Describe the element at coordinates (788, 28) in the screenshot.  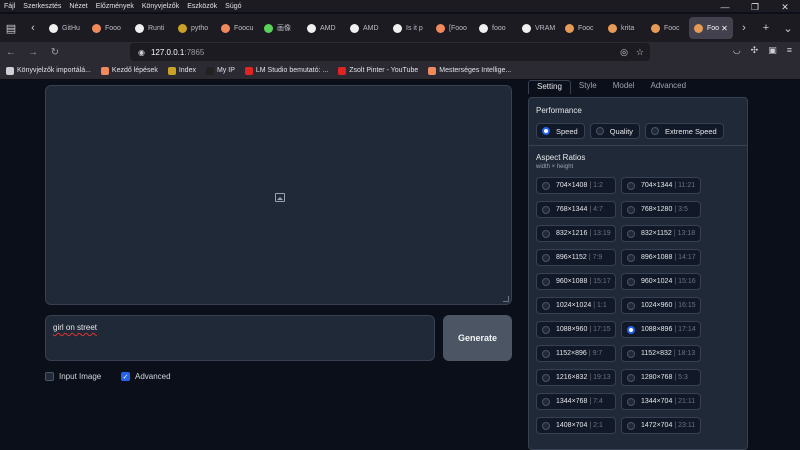
I see `list-tabs-icon: ⌄` at that location.